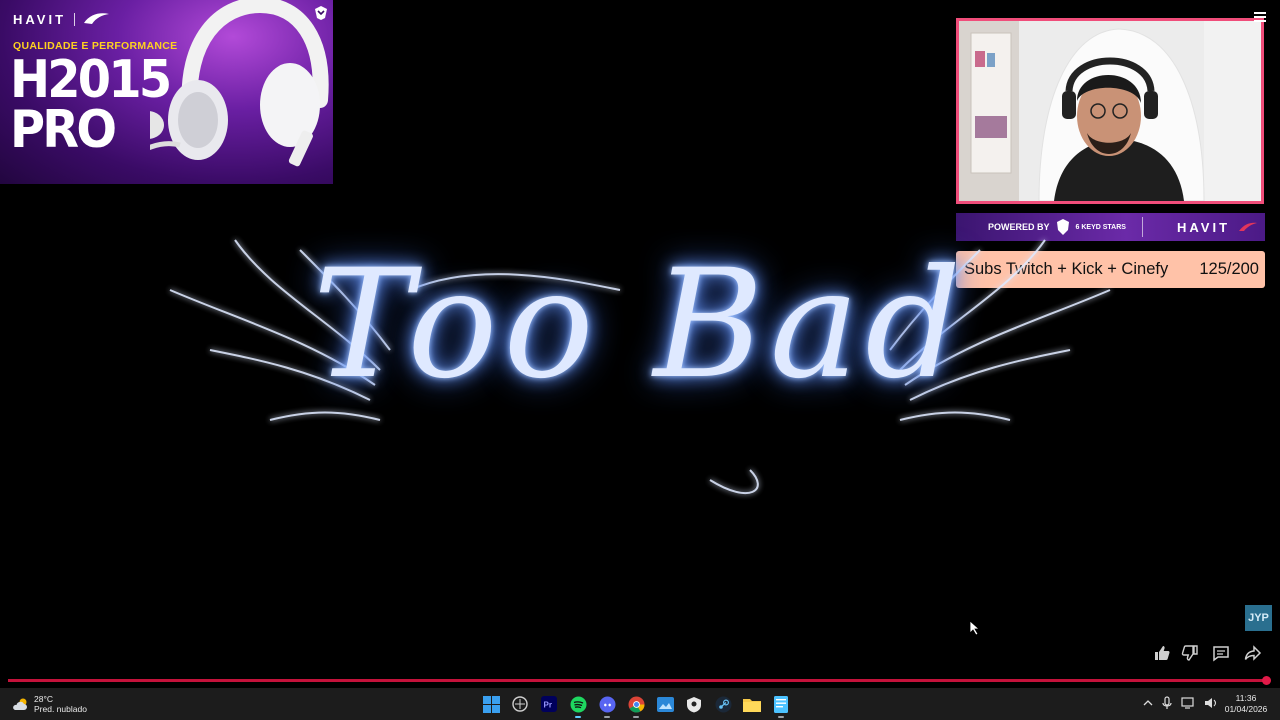 The width and height of the screenshot is (1280, 720). Describe the element at coordinates (1258, 618) in the screenshot. I see `channel-watermark: JYP` at that location.